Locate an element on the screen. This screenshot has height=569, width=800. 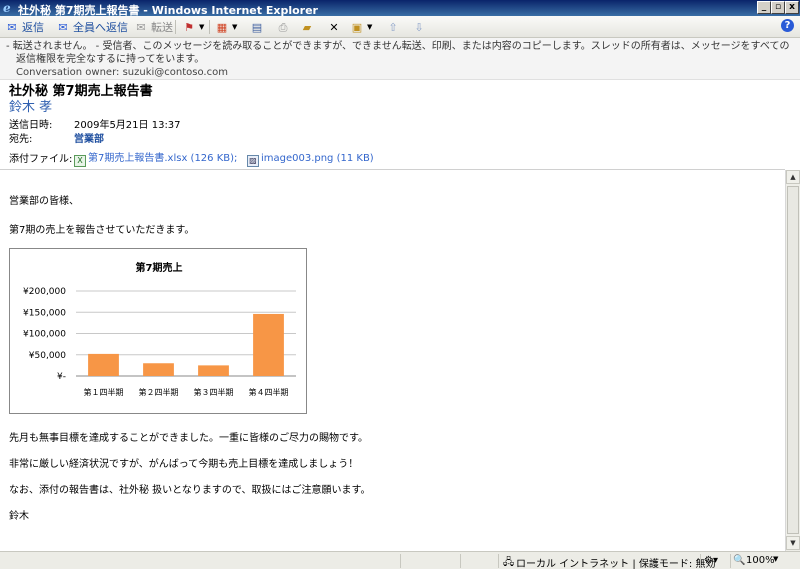
sent-label: 送信日時: is located at coordinates (31, 125).